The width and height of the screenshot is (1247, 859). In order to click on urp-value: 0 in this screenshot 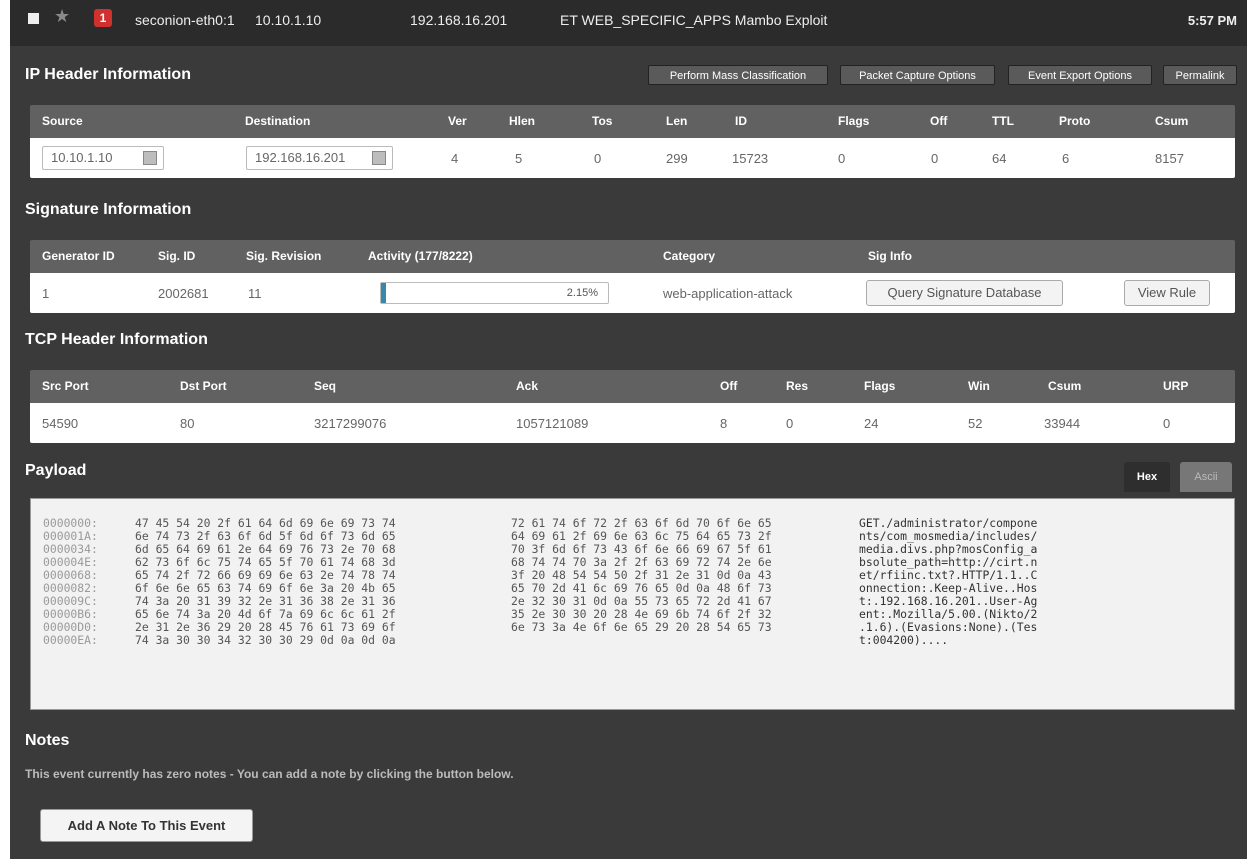, I will do `click(1167, 423)`.